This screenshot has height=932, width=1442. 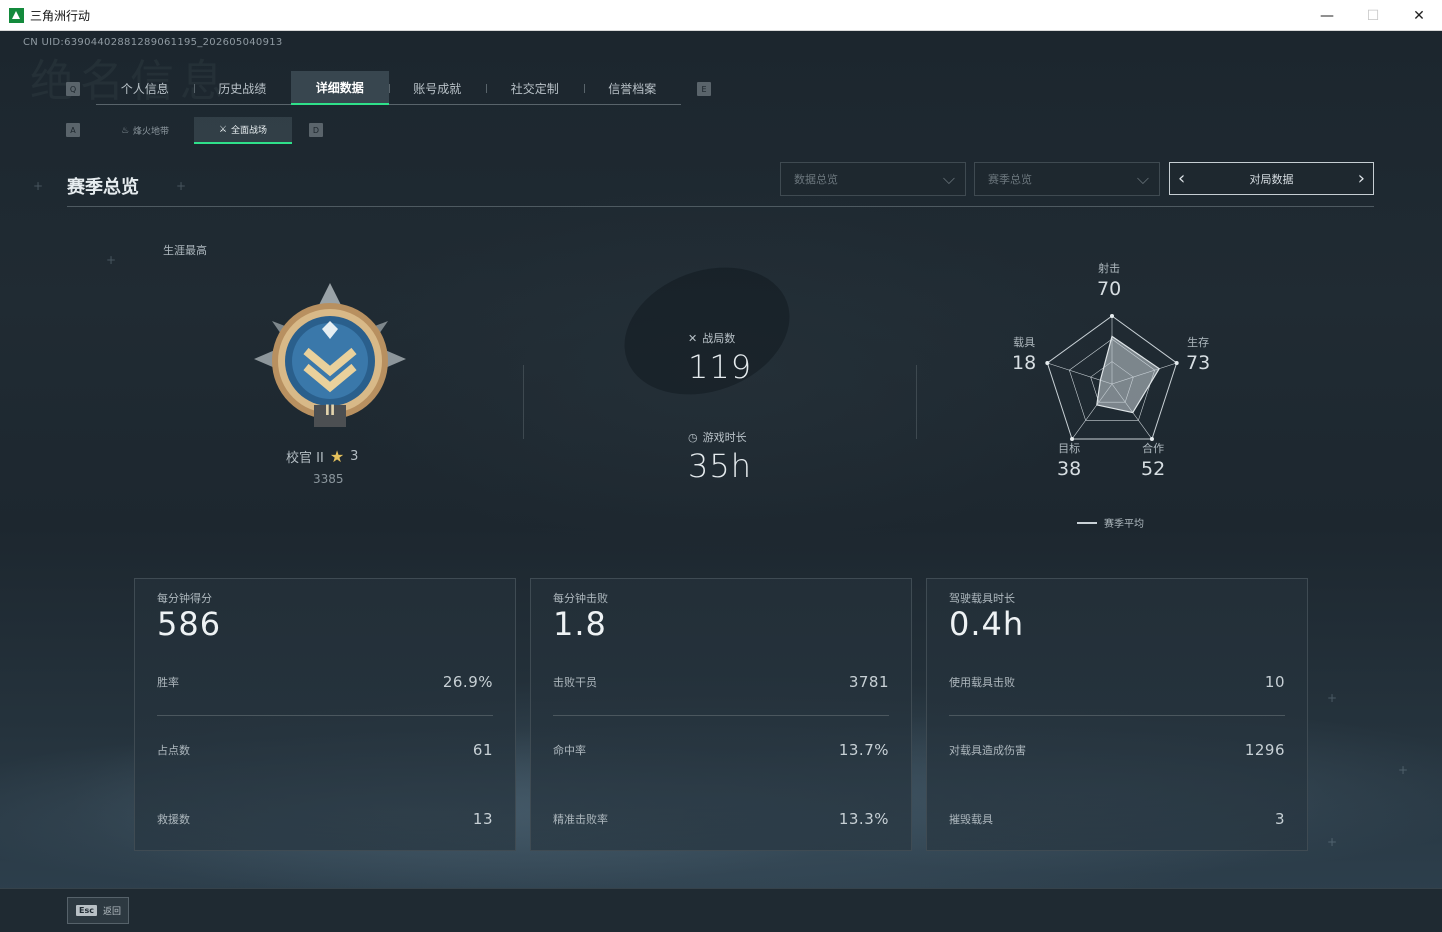 What do you see at coordinates (325, 750) in the screenshot?
I see `card-row: 占点数 61` at bounding box center [325, 750].